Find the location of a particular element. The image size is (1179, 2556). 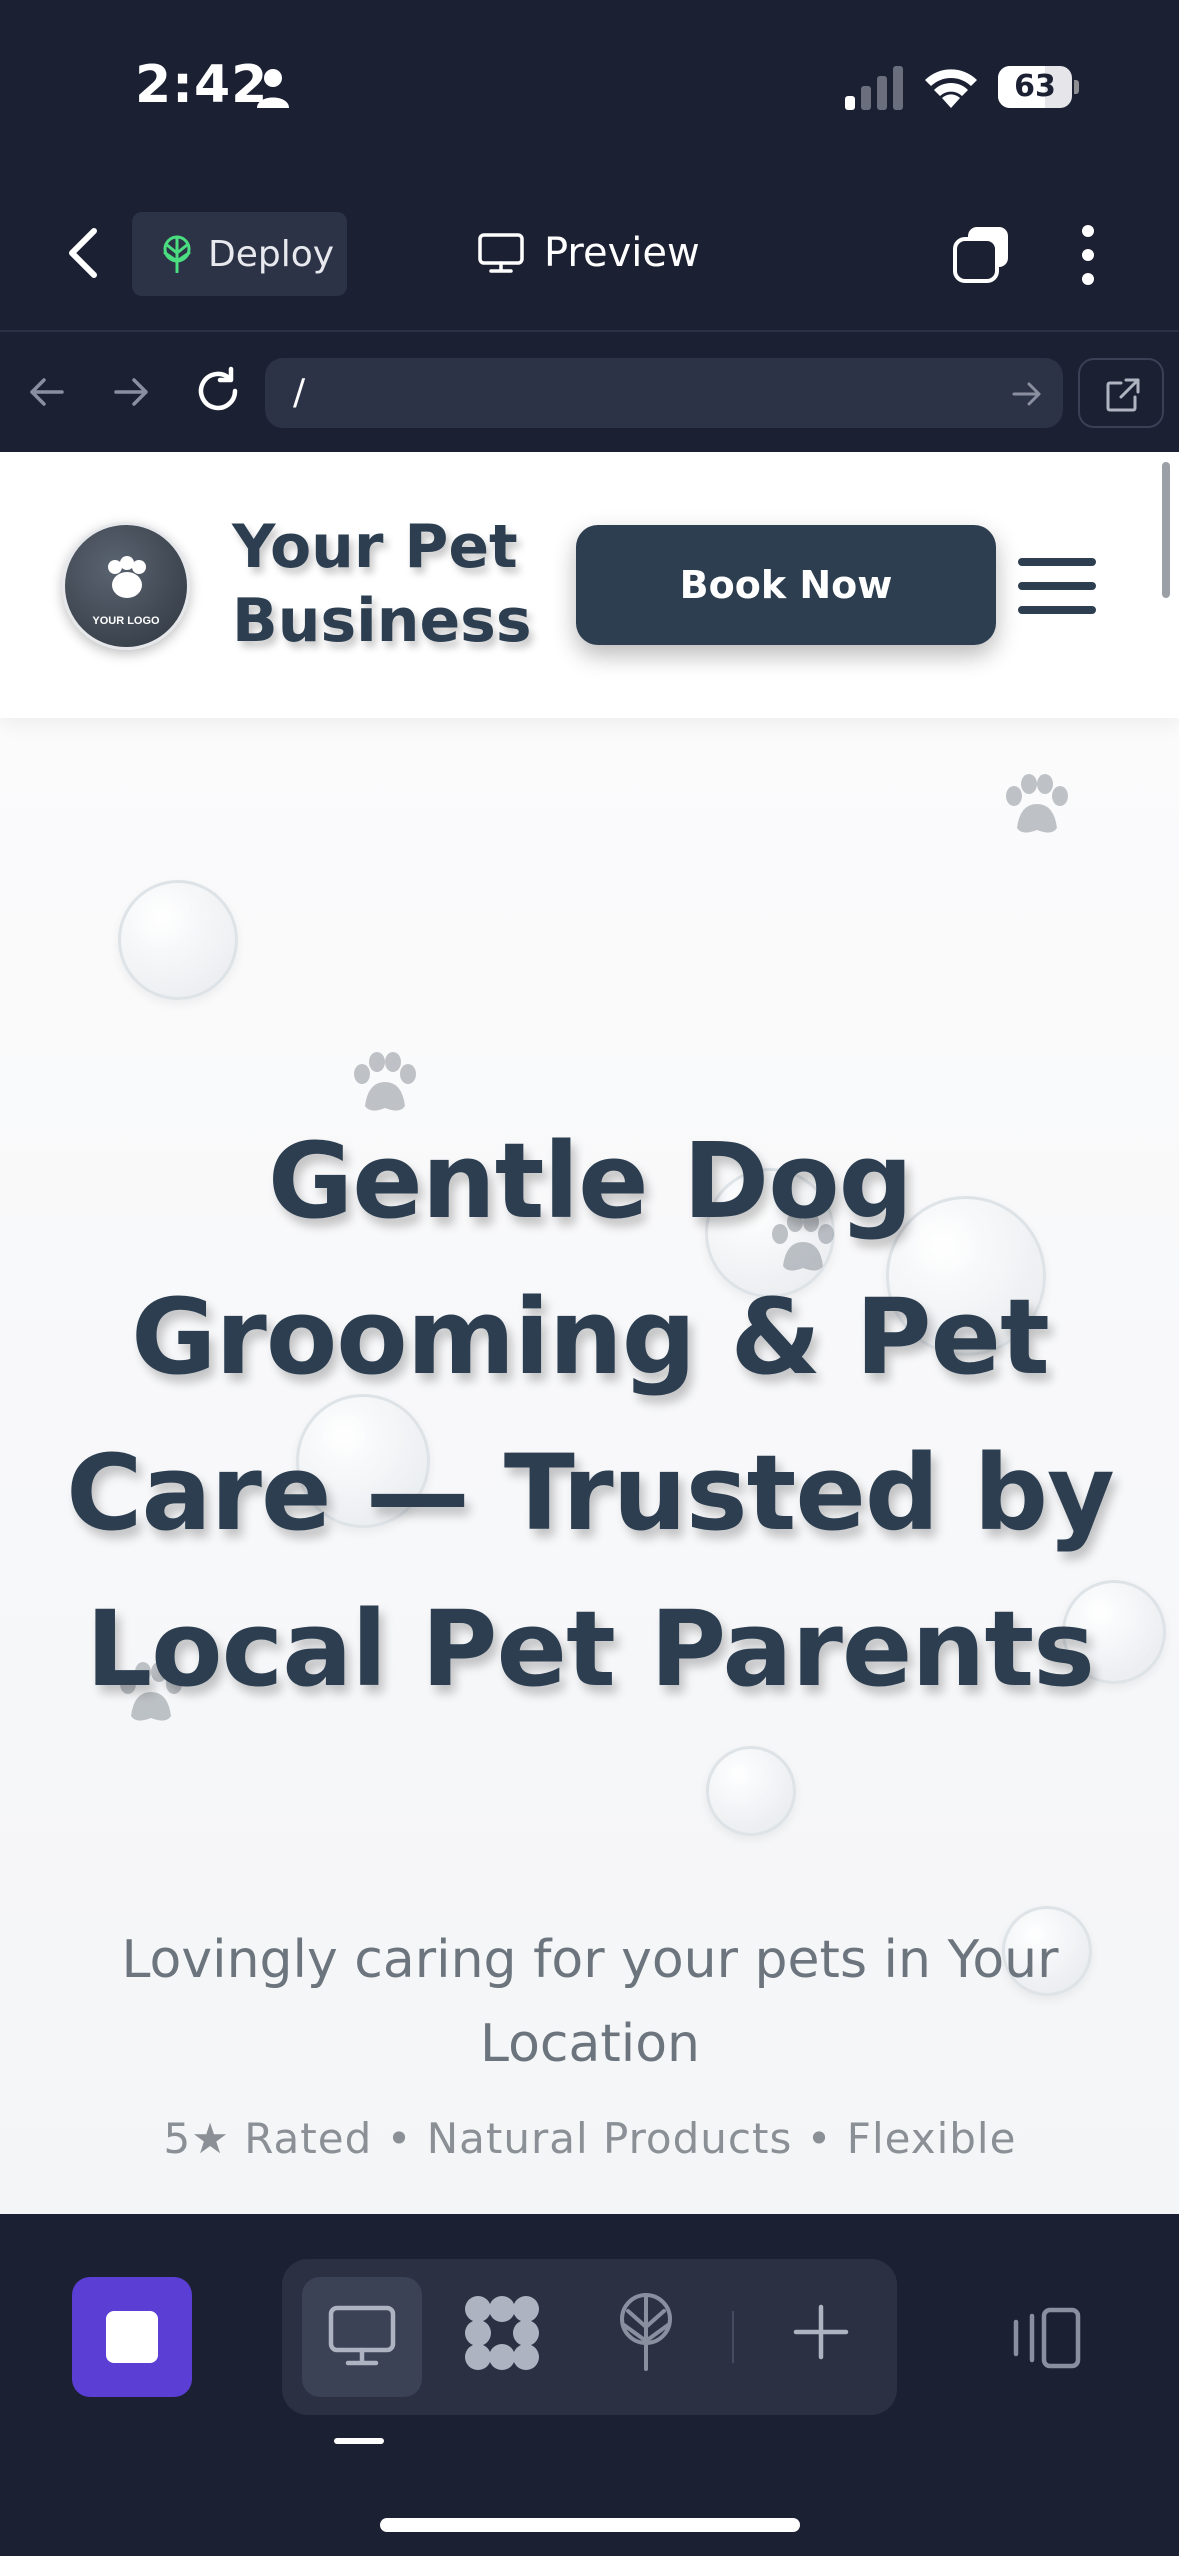

battery-icon: 63 is located at coordinates (1038, 87).